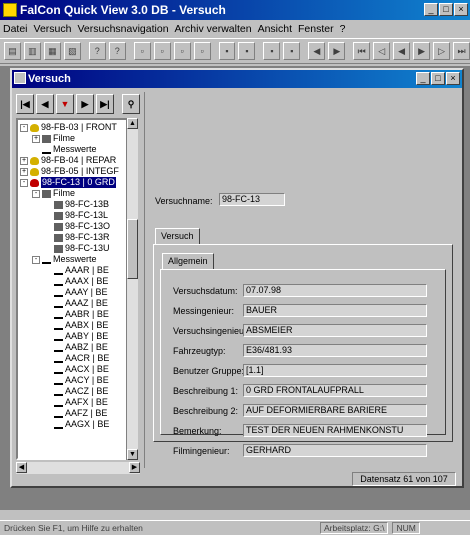  I want to click on prev-frame-icon: ◁, so click(382, 51).